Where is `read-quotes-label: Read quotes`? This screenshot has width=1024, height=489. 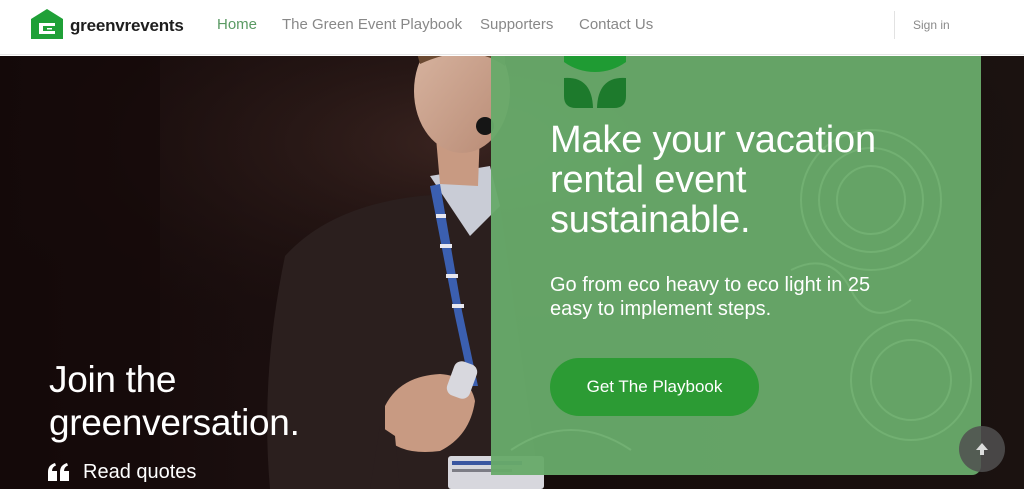 read-quotes-label: Read quotes is located at coordinates (140, 472).